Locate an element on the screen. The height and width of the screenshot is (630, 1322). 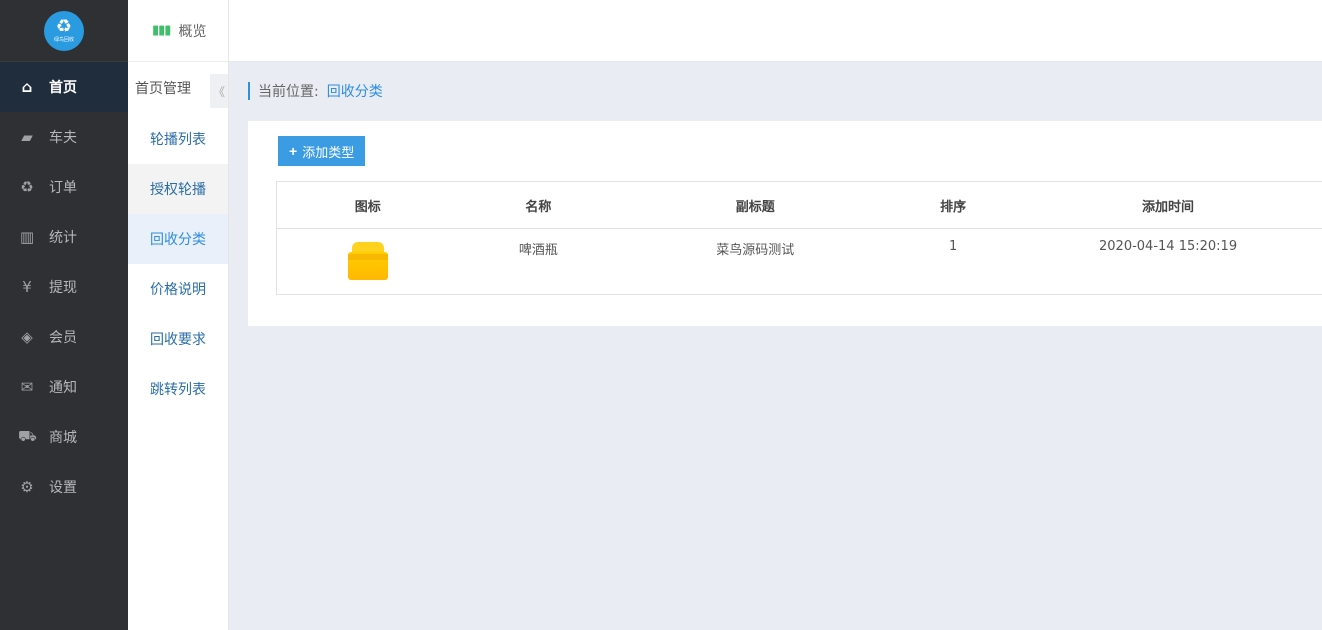
logo: ♻ 绿鸟回收 is located at coordinates (64, 30).